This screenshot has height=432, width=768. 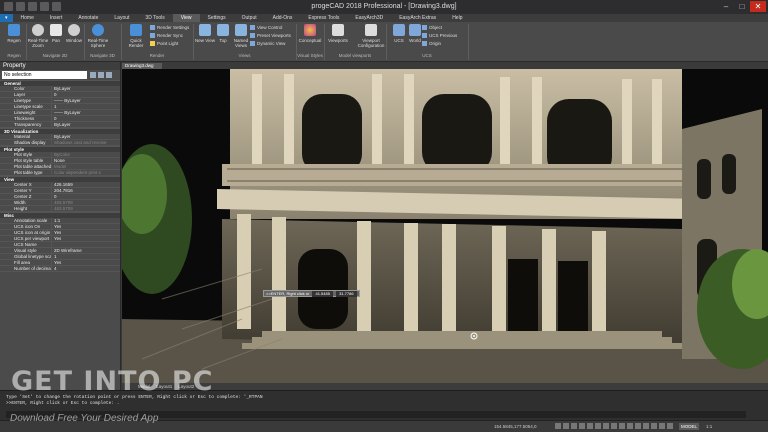 I want to click on property-value: 4, so click(x=54, y=268).